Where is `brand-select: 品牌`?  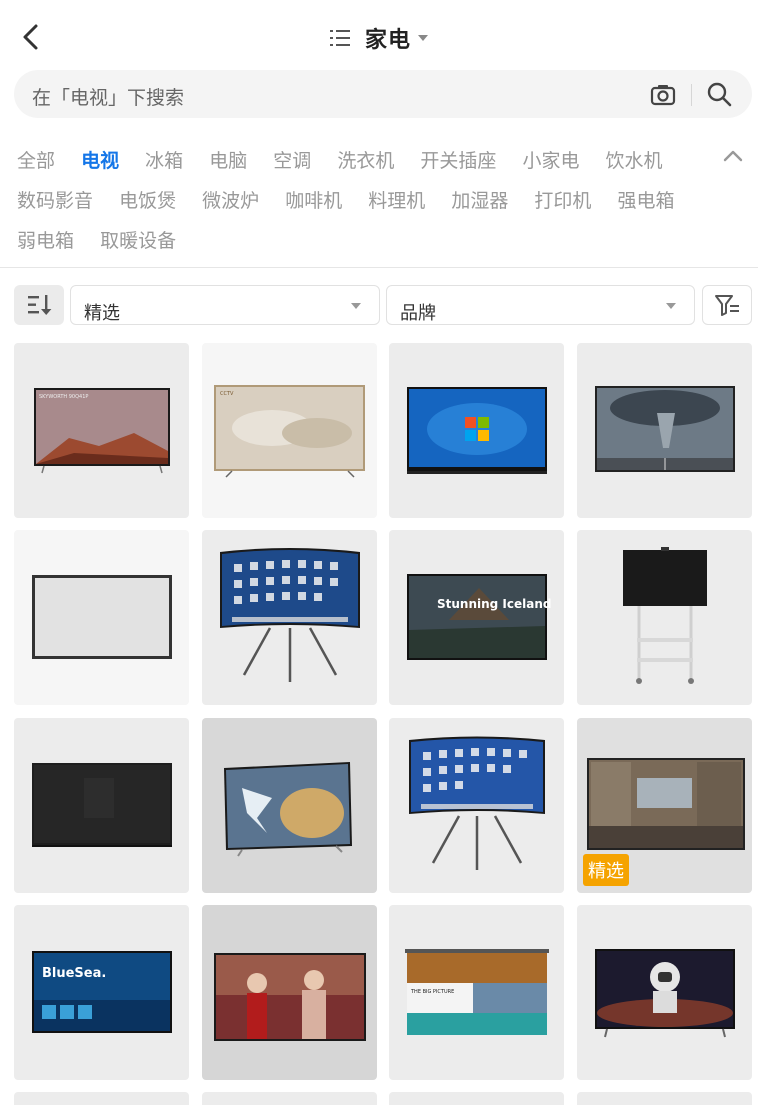 brand-select: 品牌 is located at coordinates (540, 305).